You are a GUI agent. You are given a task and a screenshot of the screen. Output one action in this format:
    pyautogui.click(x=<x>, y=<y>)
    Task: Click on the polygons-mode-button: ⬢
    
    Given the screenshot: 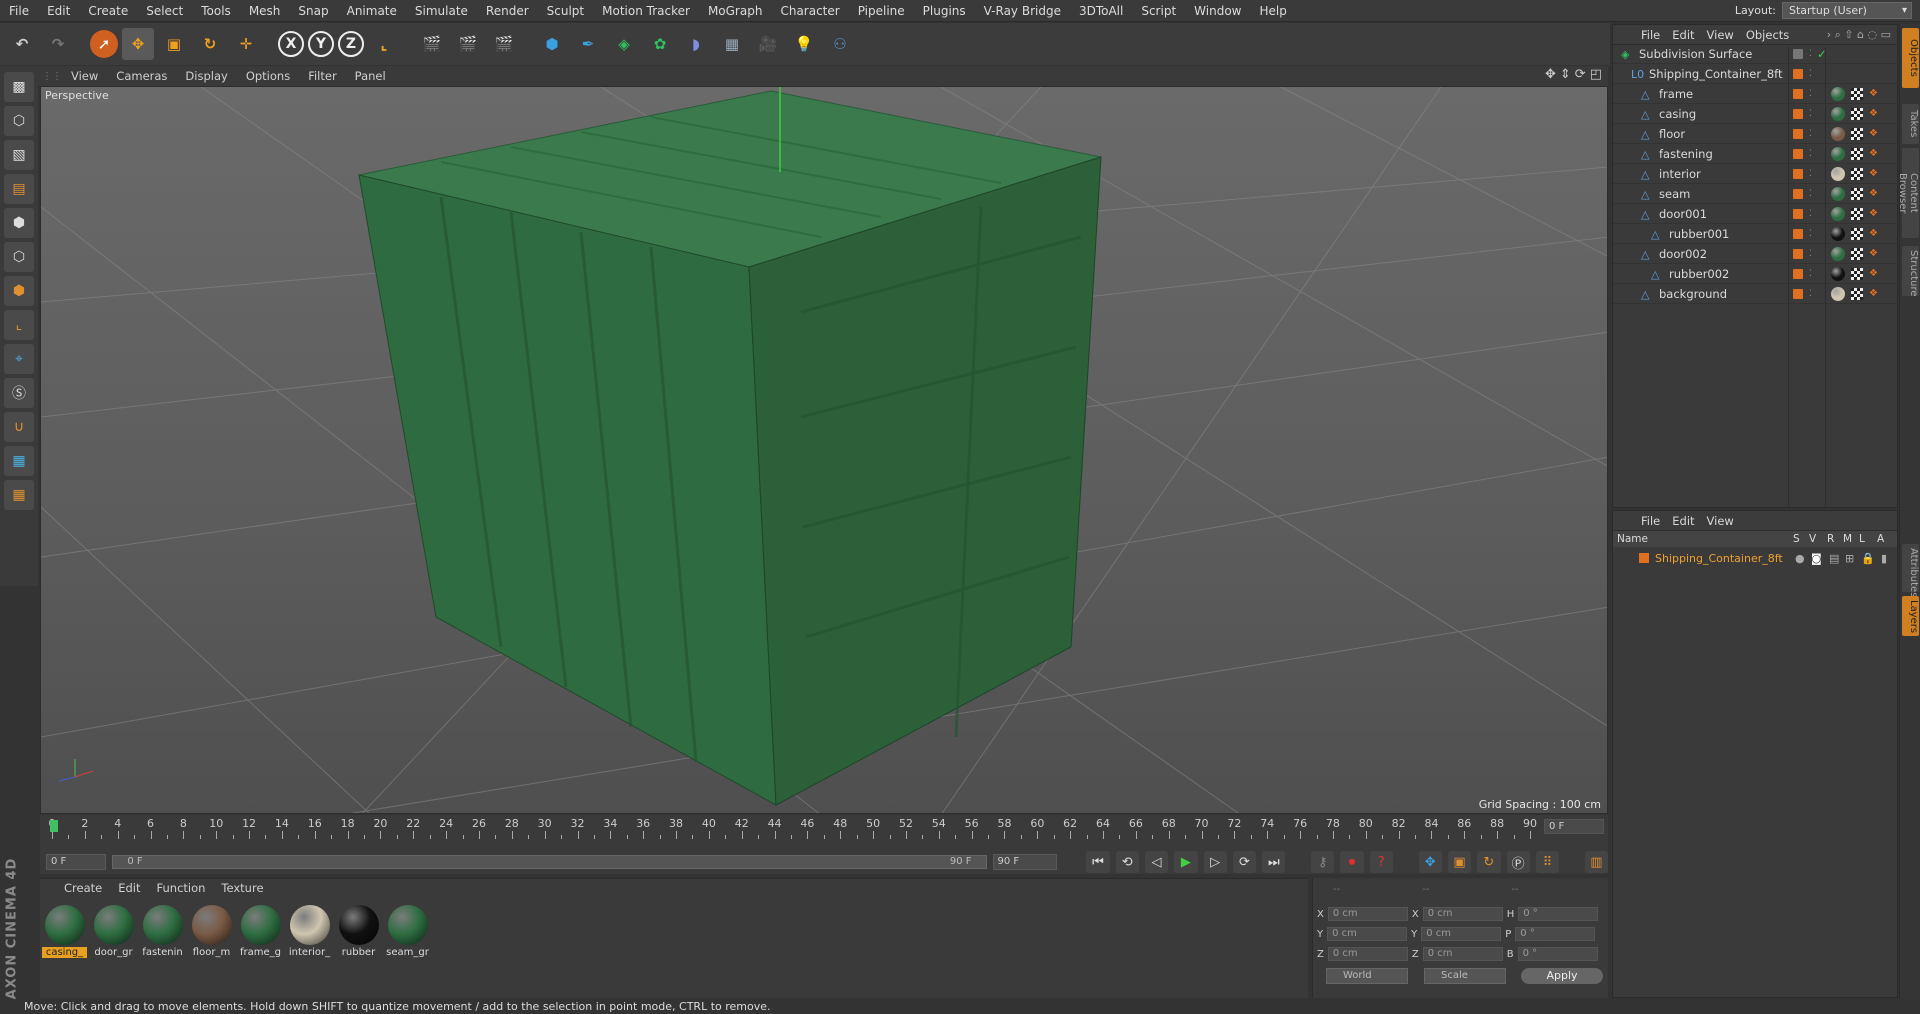 What is the action you would take?
    pyautogui.click(x=19, y=291)
    